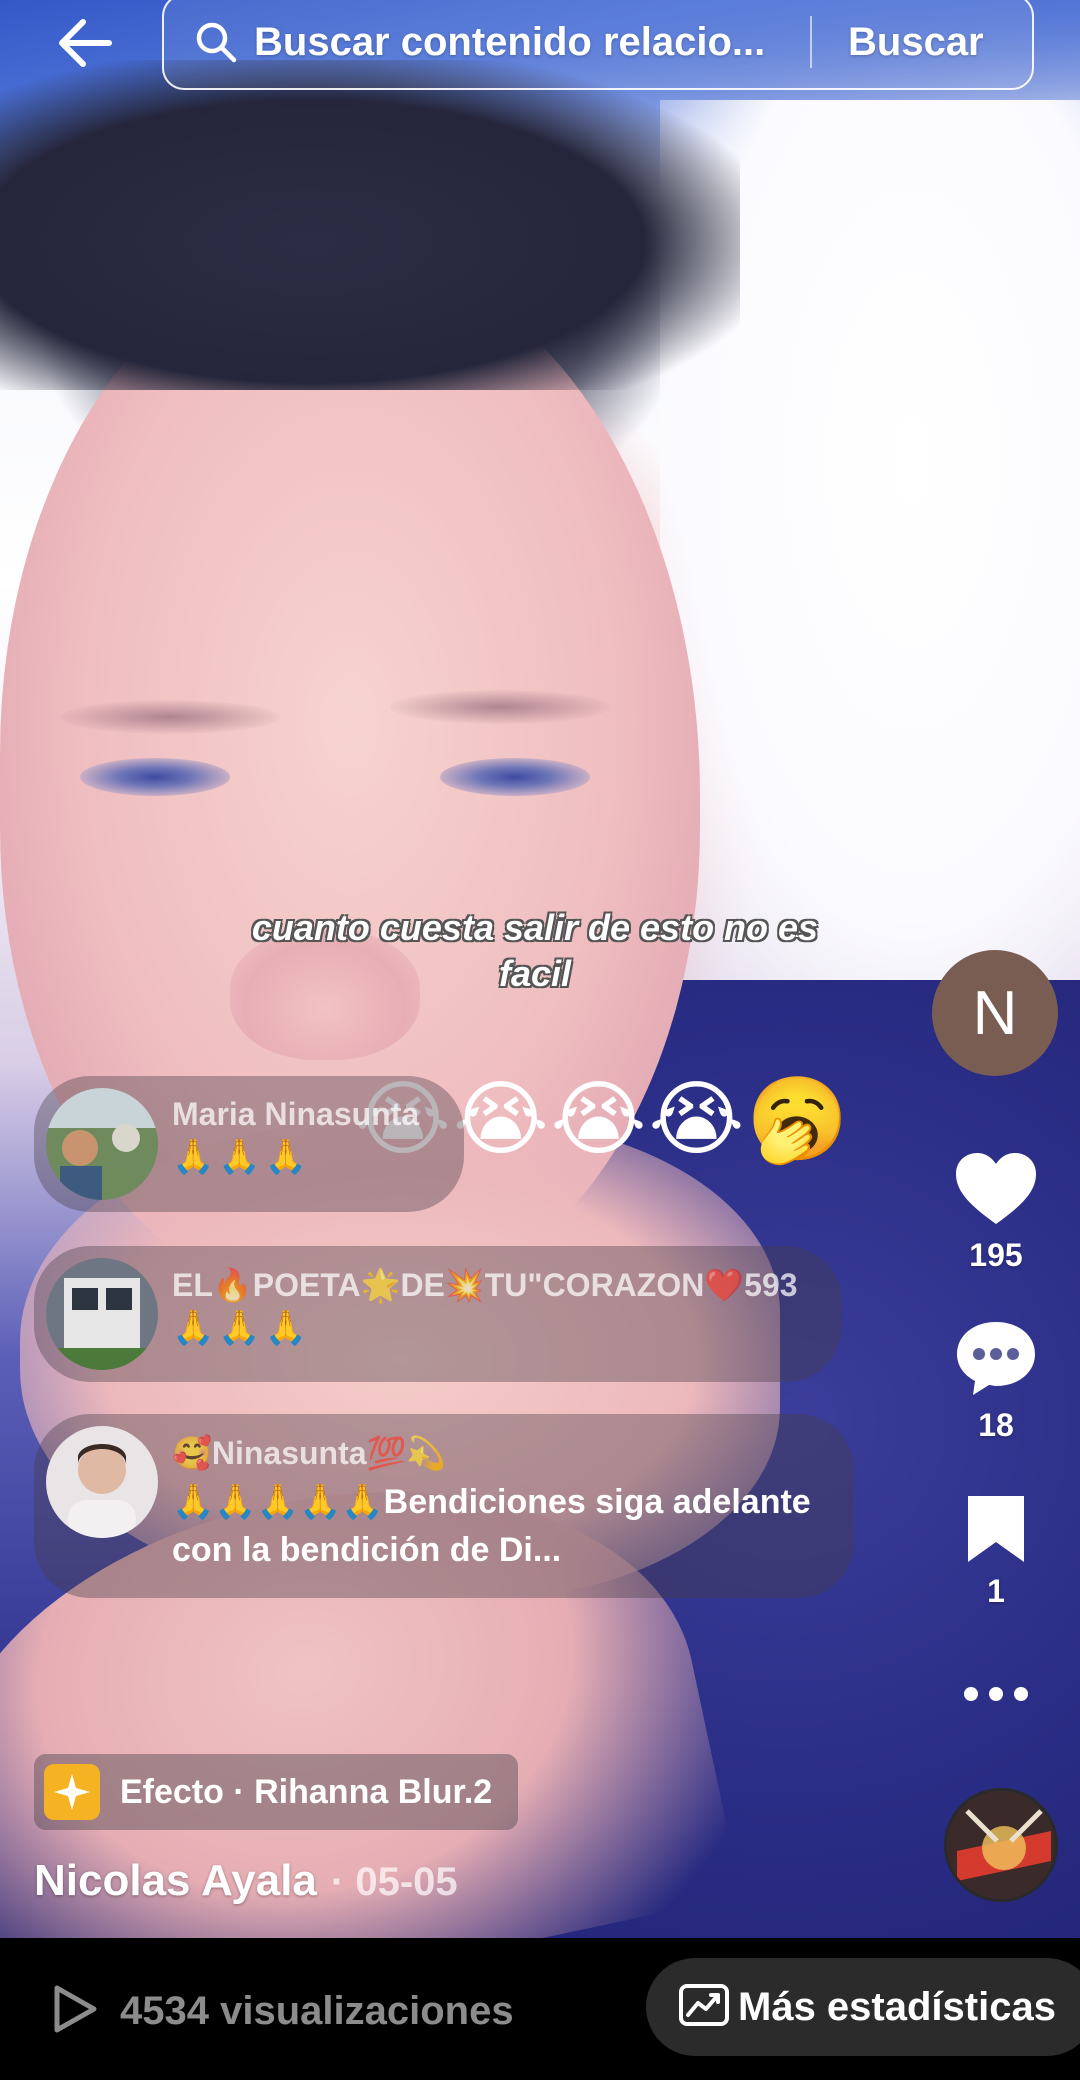  I want to click on search-bar: Buscar contenido relacio... Buscar, so click(598, 45).